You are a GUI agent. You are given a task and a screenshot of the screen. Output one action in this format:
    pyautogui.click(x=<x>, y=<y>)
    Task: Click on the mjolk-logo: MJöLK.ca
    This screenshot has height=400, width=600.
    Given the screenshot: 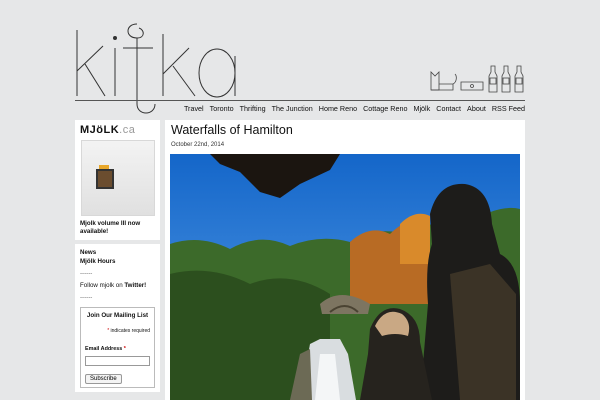 What is the action you would take?
    pyautogui.click(x=117, y=130)
    